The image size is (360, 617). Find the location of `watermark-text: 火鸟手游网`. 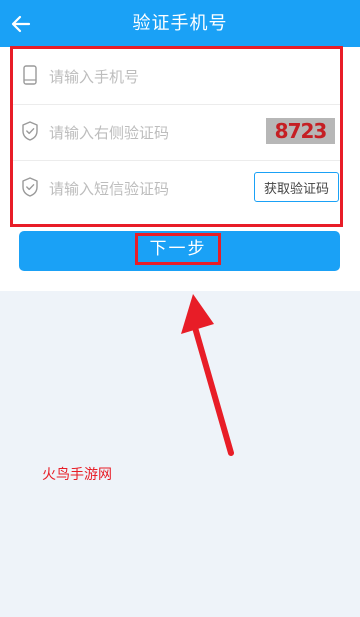

watermark-text: 火鸟手游网 is located at coordinates (77, 475).